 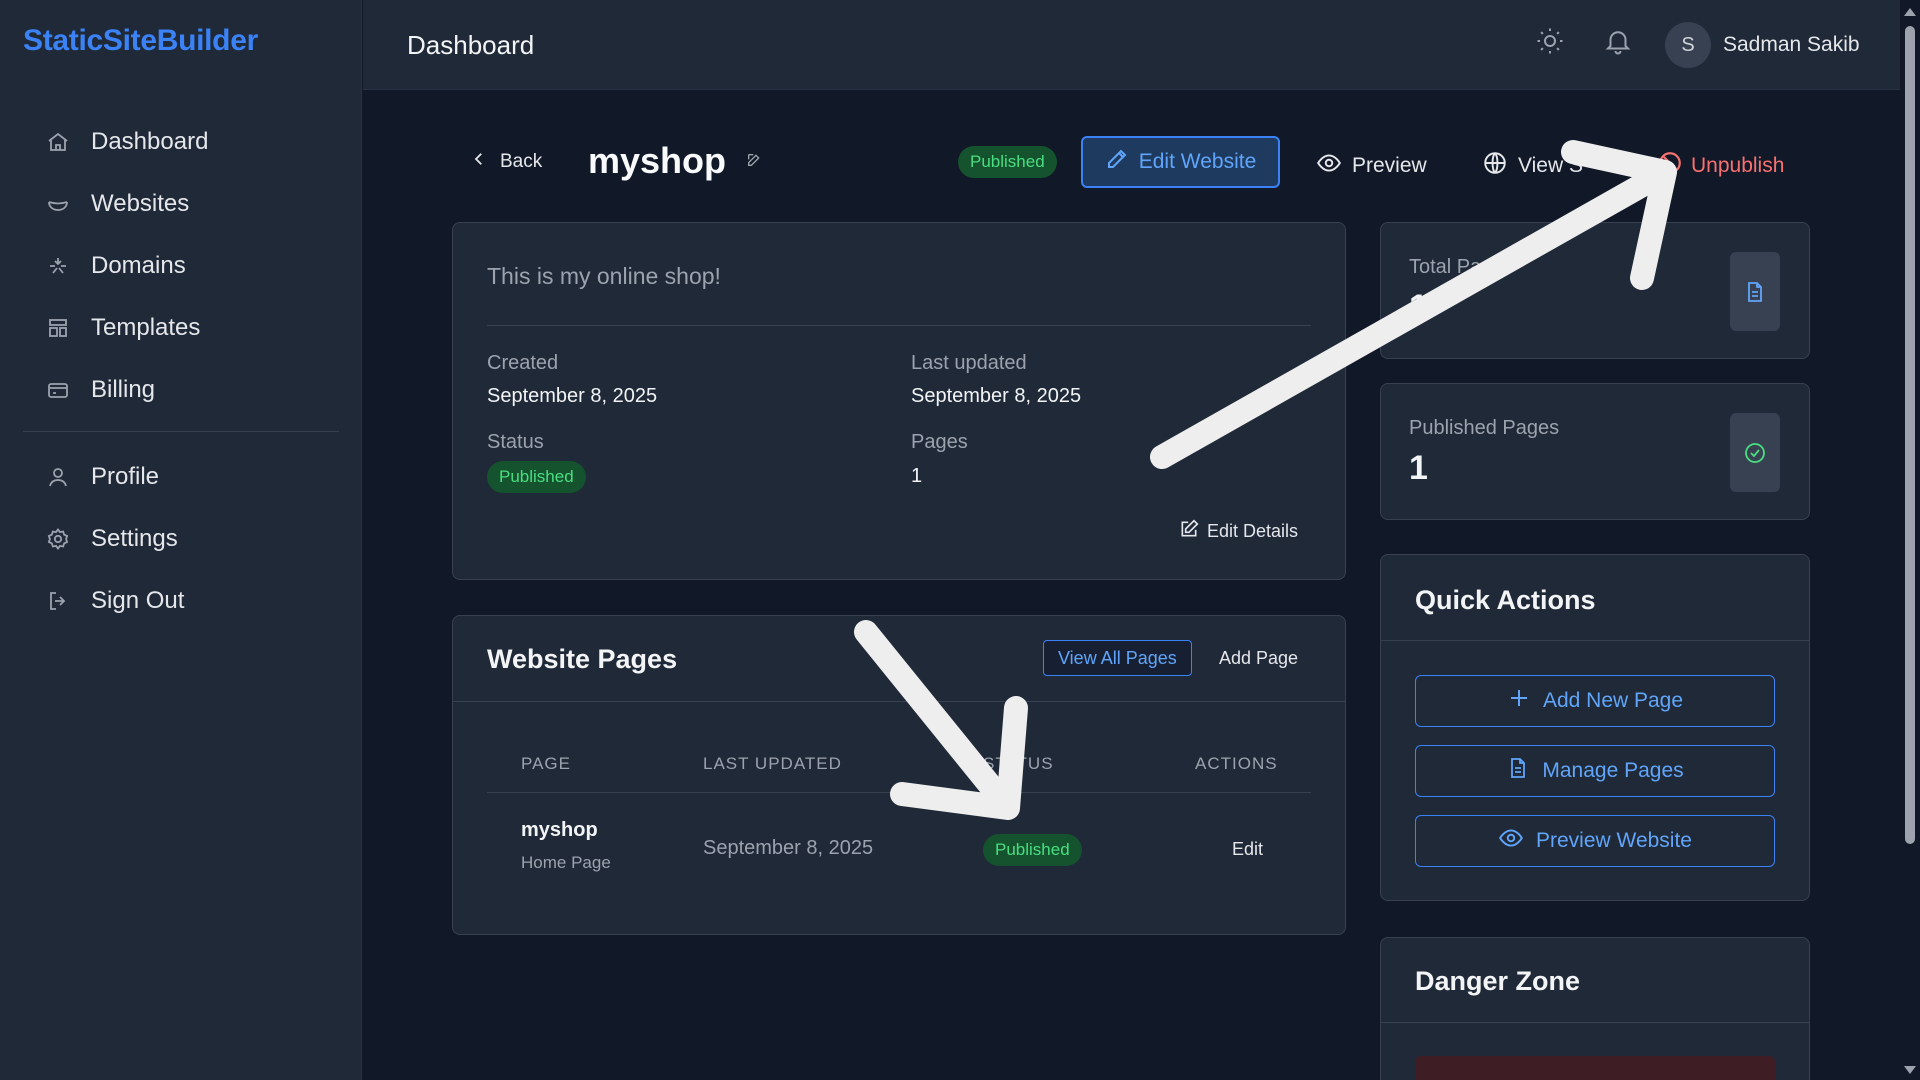 What do you see at coordinates (546, 763) in the screenshot?
I see `column-header-page: PAGE` at bounding box center [546, 763].